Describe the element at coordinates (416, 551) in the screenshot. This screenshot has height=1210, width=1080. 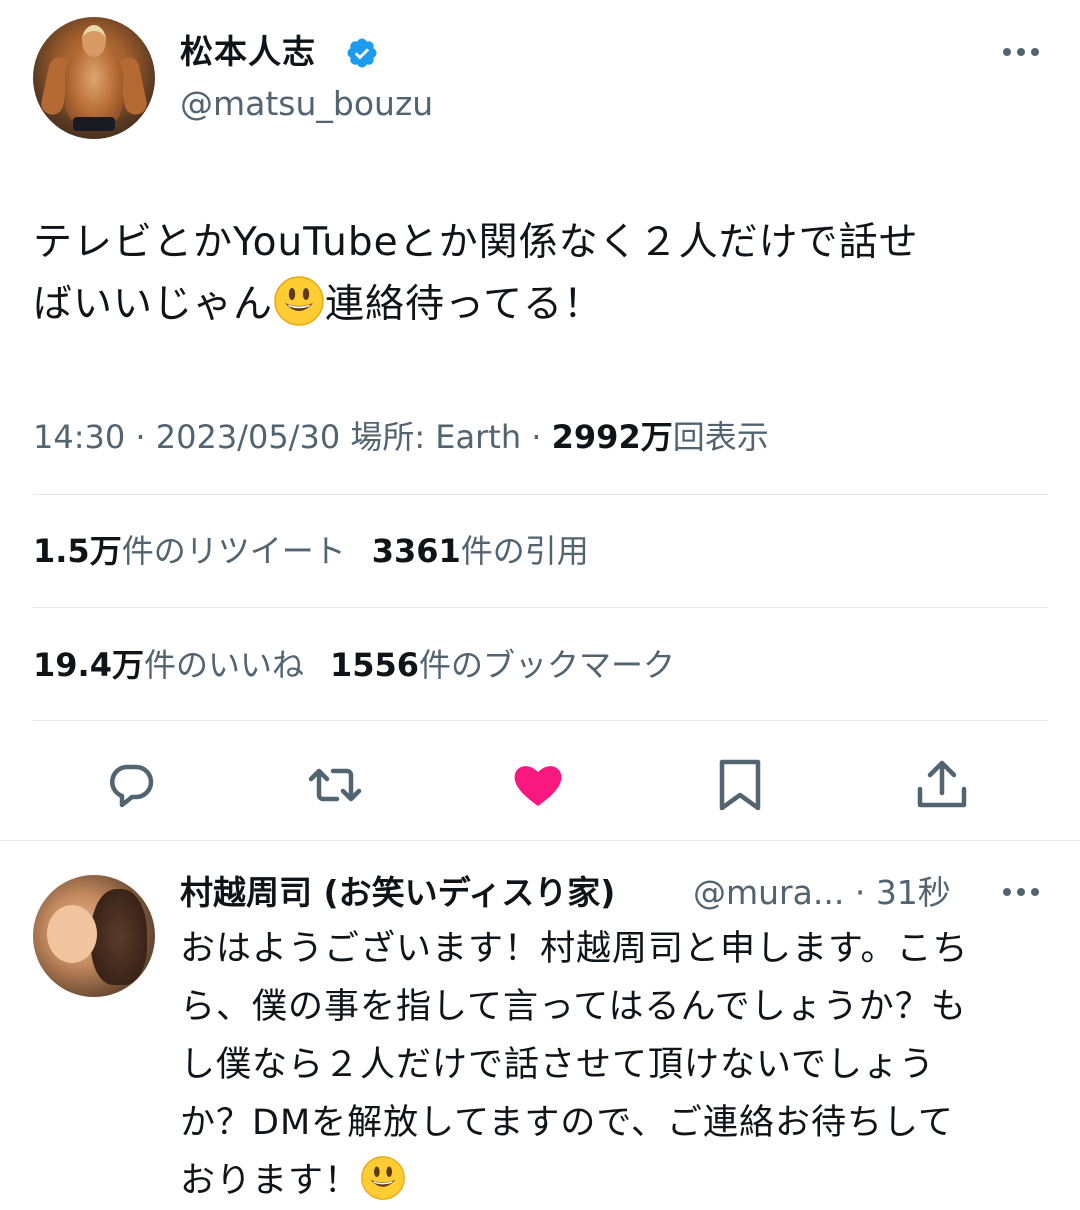
I see `quotes-count: 3361` at that location.